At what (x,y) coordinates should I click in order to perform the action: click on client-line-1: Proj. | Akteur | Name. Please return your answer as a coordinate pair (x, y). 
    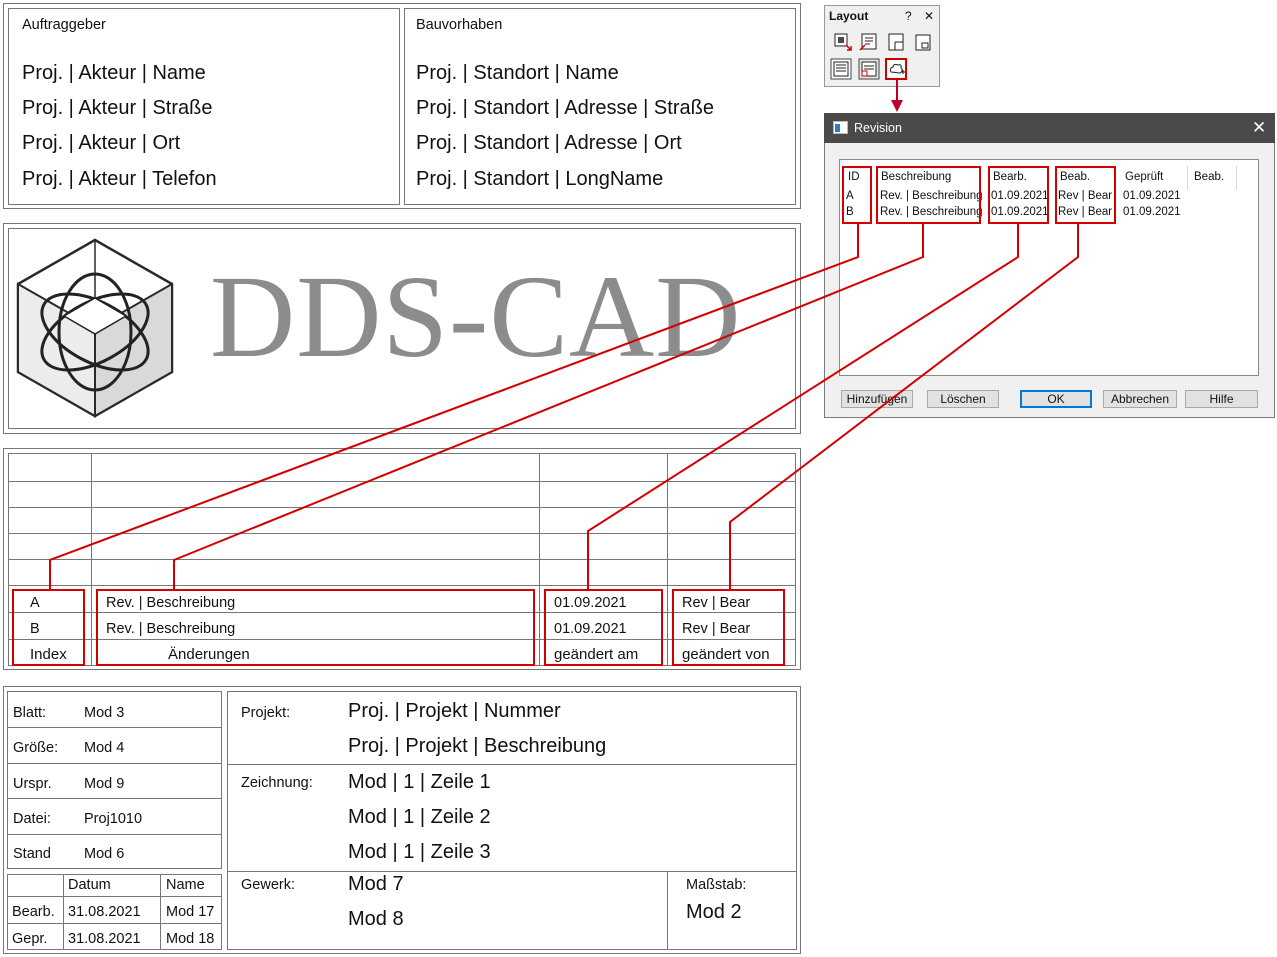
    Looking at the image, I should click on (114, 73).